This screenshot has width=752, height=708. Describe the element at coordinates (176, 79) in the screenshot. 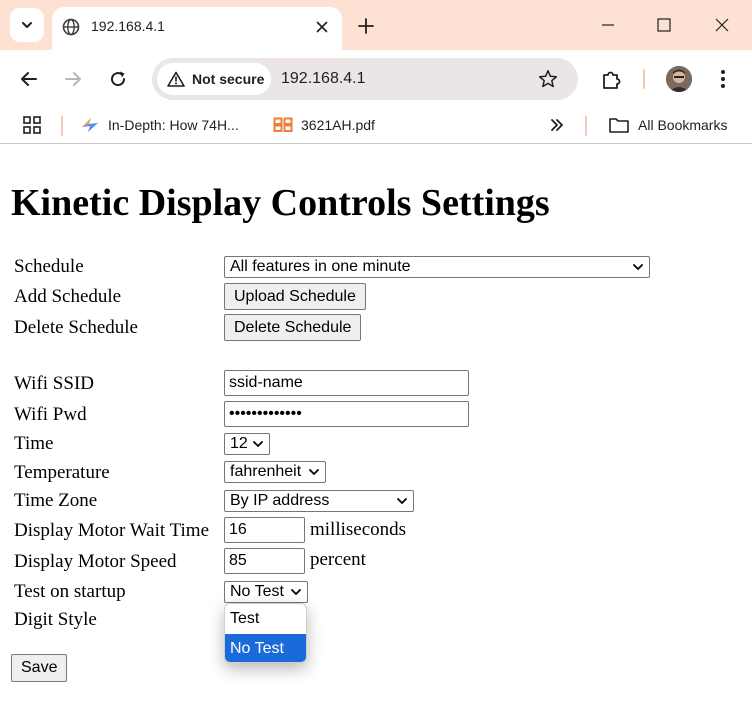

I see `warning-icon` at that location.